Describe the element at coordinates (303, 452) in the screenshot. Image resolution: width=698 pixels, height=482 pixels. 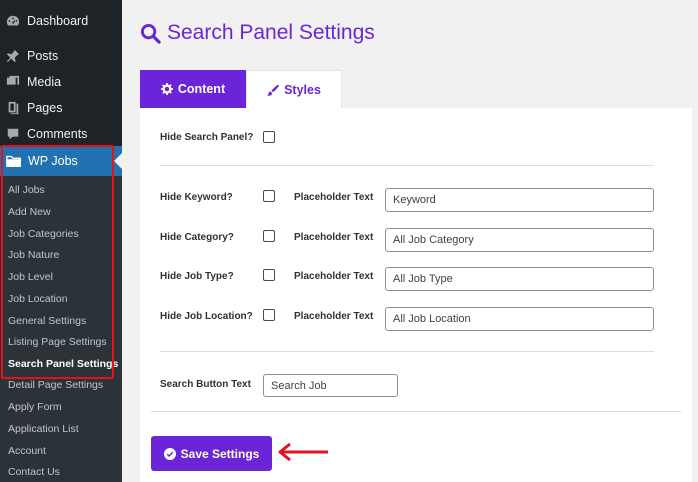
I see `annotation-arrow-icon` at that location.